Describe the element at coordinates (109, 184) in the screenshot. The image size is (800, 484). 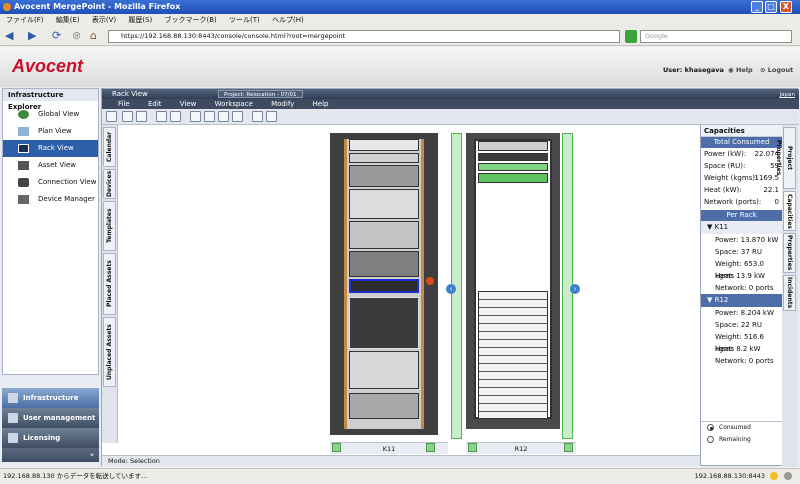
I see `tab-devices: Devices` at that location.